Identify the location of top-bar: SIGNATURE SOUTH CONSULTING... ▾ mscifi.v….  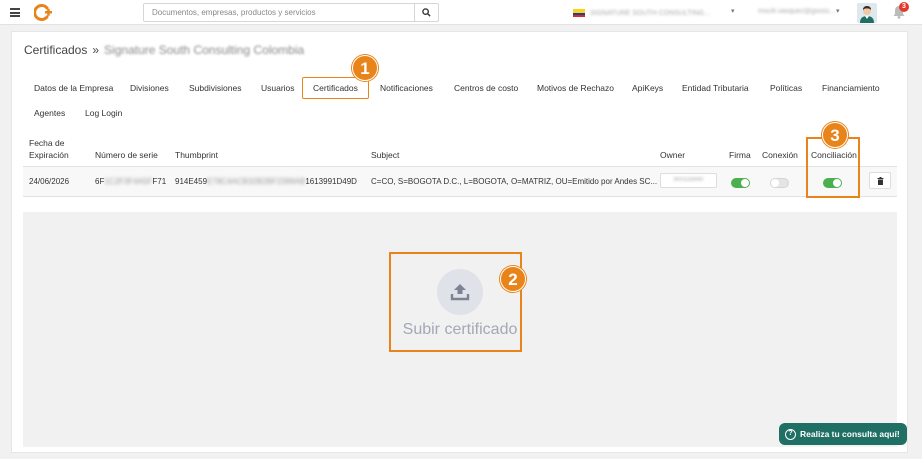
(461, 12).